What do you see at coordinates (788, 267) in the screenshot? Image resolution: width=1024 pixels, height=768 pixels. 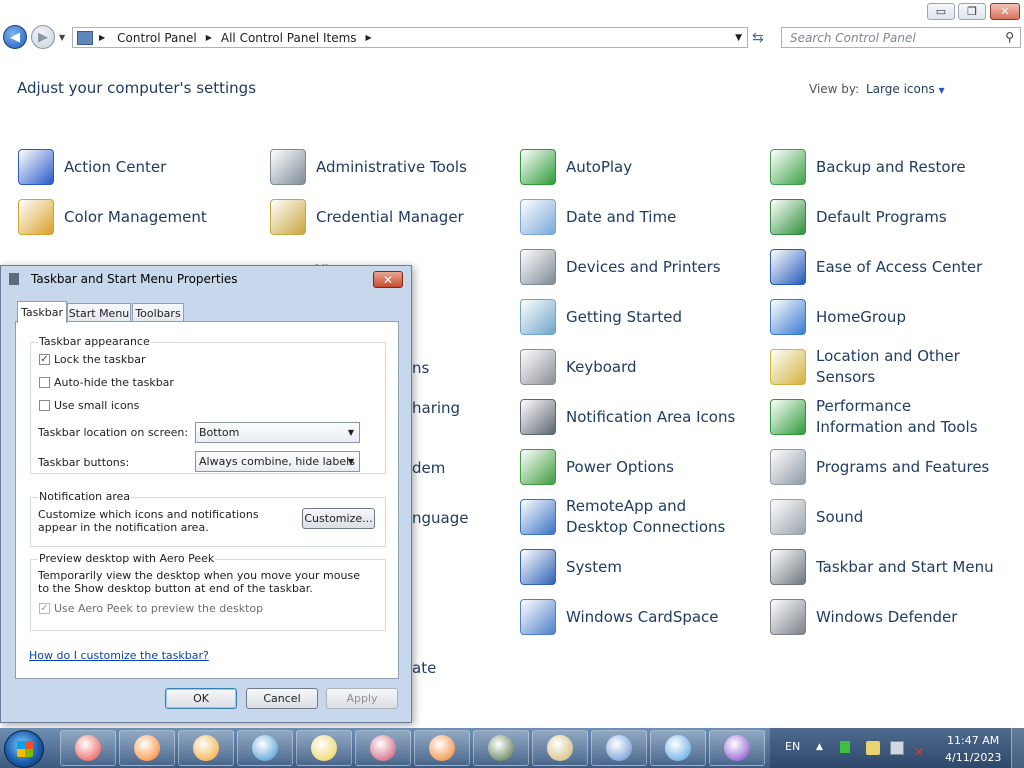 I see `ease-icon` at bounding box center [788, 267].